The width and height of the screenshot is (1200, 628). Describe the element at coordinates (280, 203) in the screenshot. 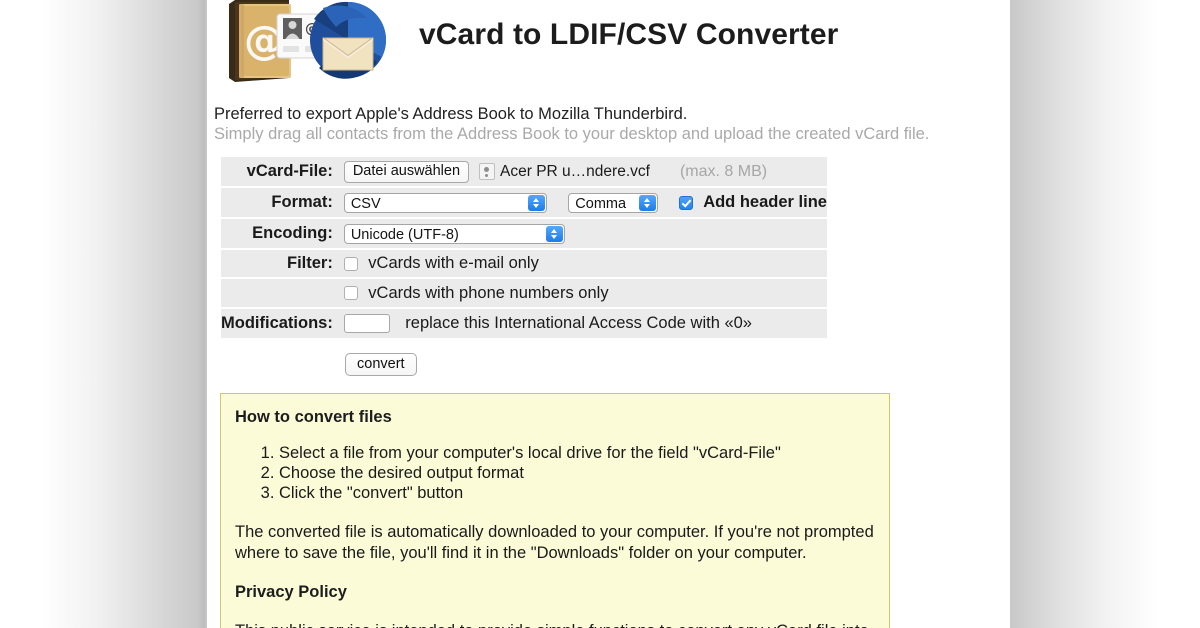

I see `format-label: Format:` at that location.